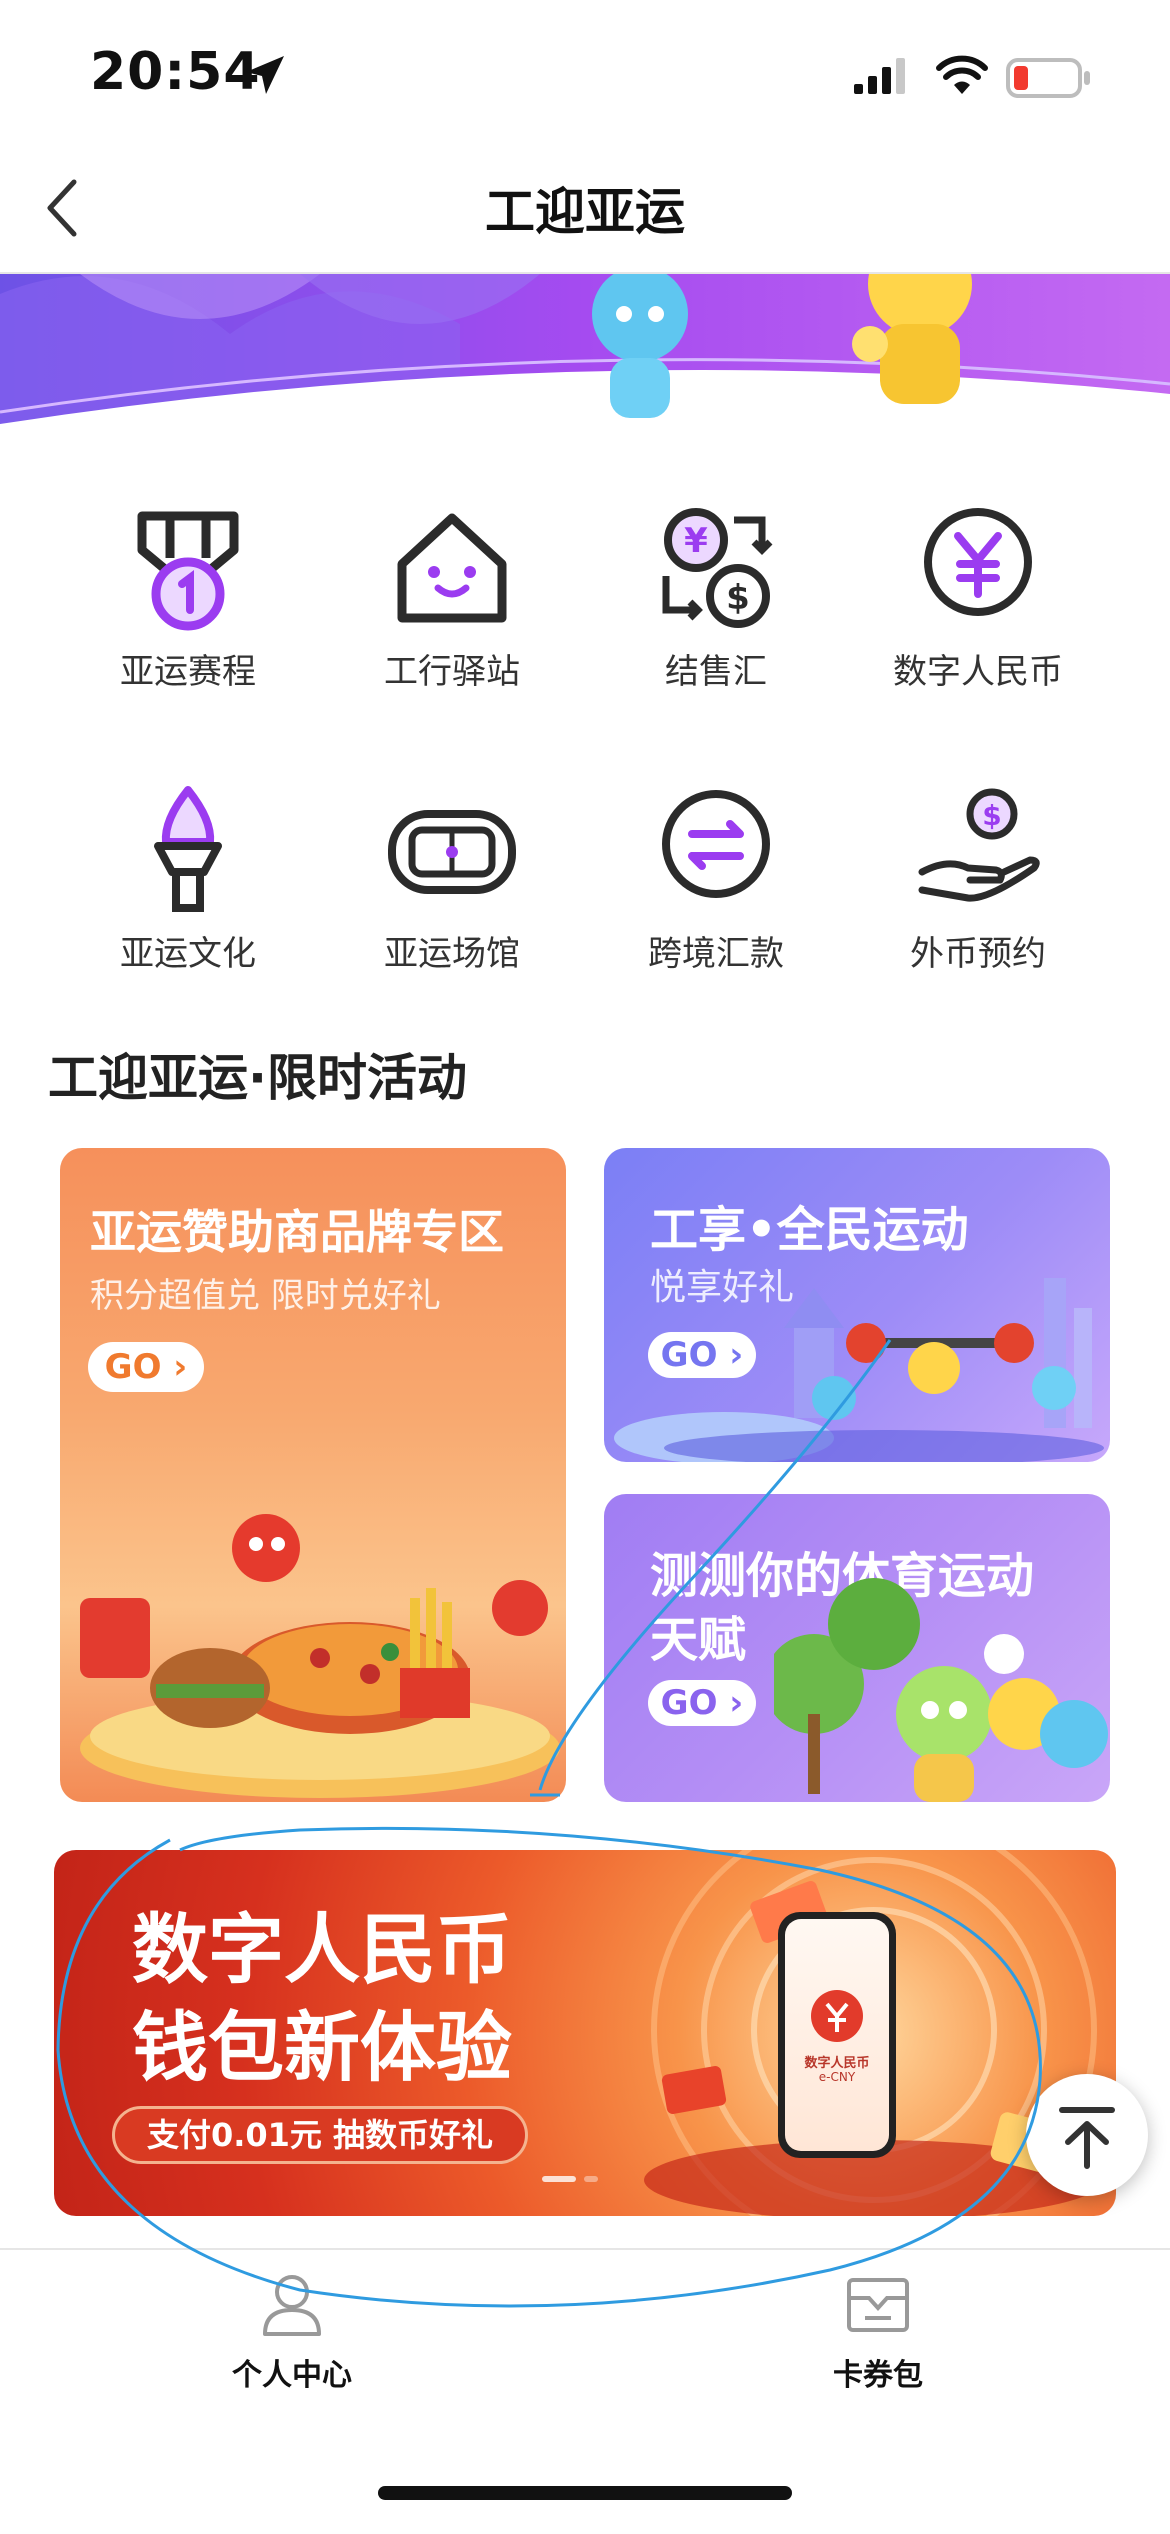 Image resolution: width=1170 pixels, height=2534 pixels. Describe the element at coordinates (698, 1640) in the screenshot. I see `card-title-line2: 天赋` at that location.